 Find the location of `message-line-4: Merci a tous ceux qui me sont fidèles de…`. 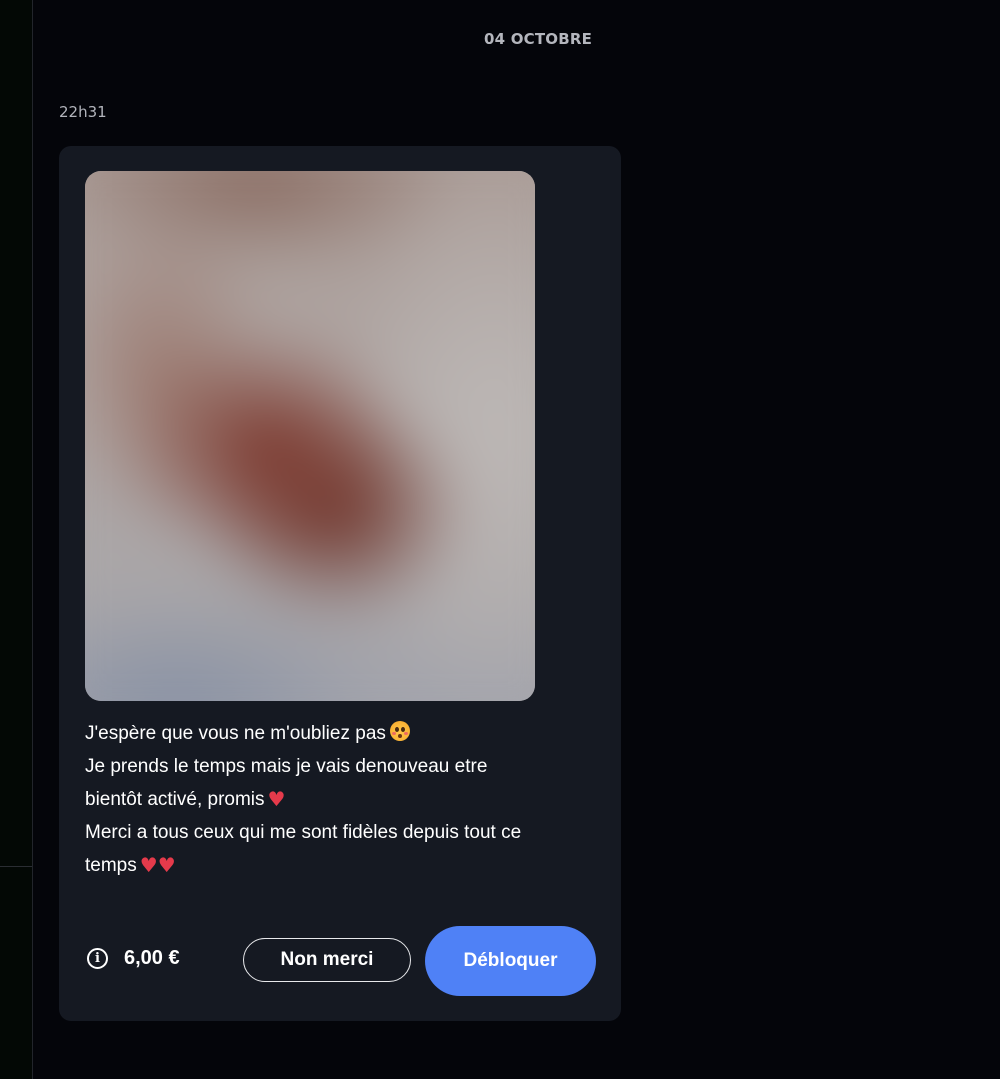

message-line-4: Merci a tous ceux qui me sont fidèles de… is located at coordinates (303, 832).